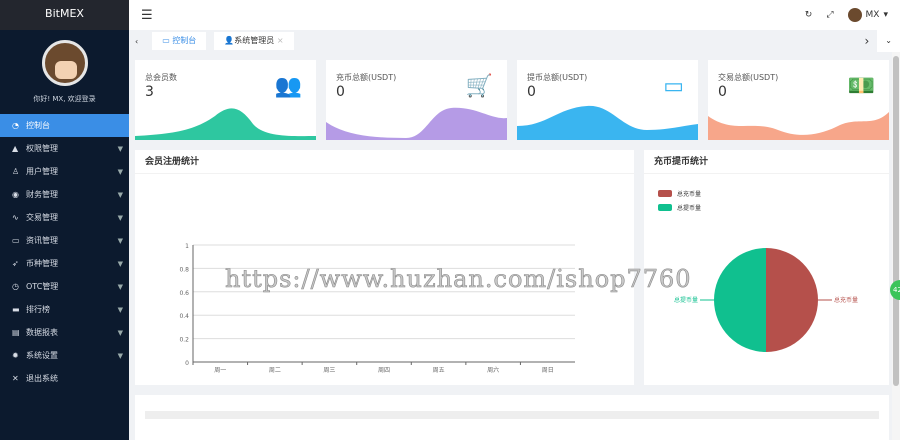 The width and height of the screenshot is (900, 440). I want to click on close-icon: ✕, so click(15, 378).